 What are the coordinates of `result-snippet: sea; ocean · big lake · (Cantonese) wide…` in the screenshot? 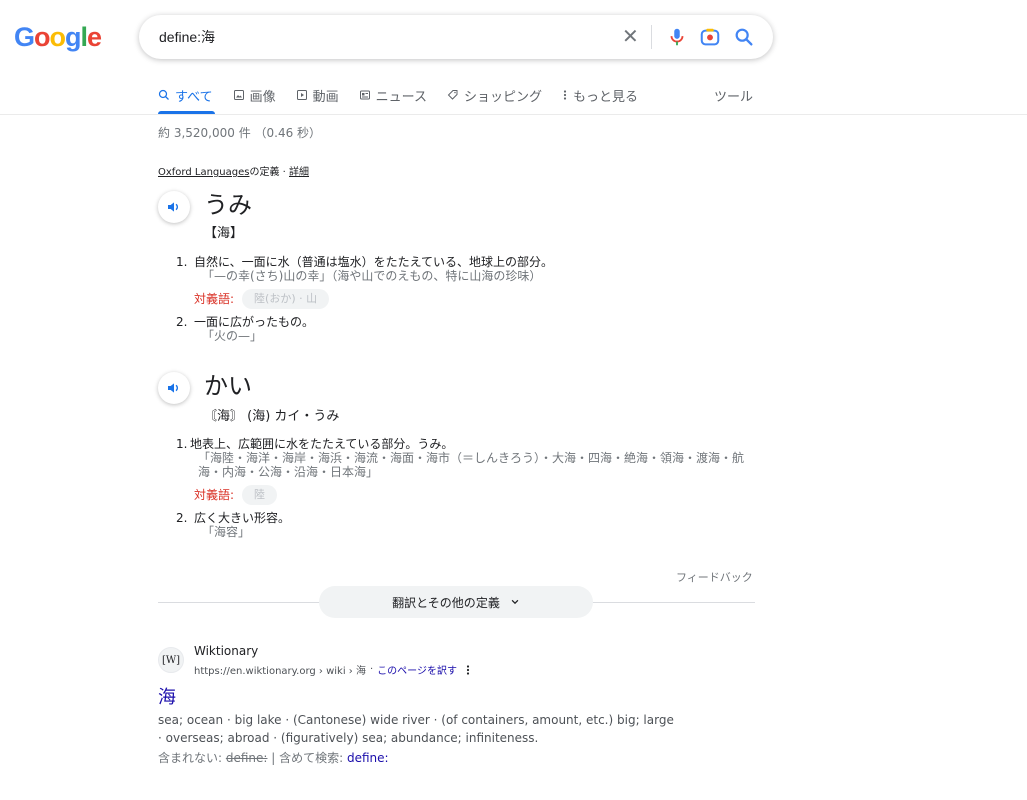 It's located at (416, 729).